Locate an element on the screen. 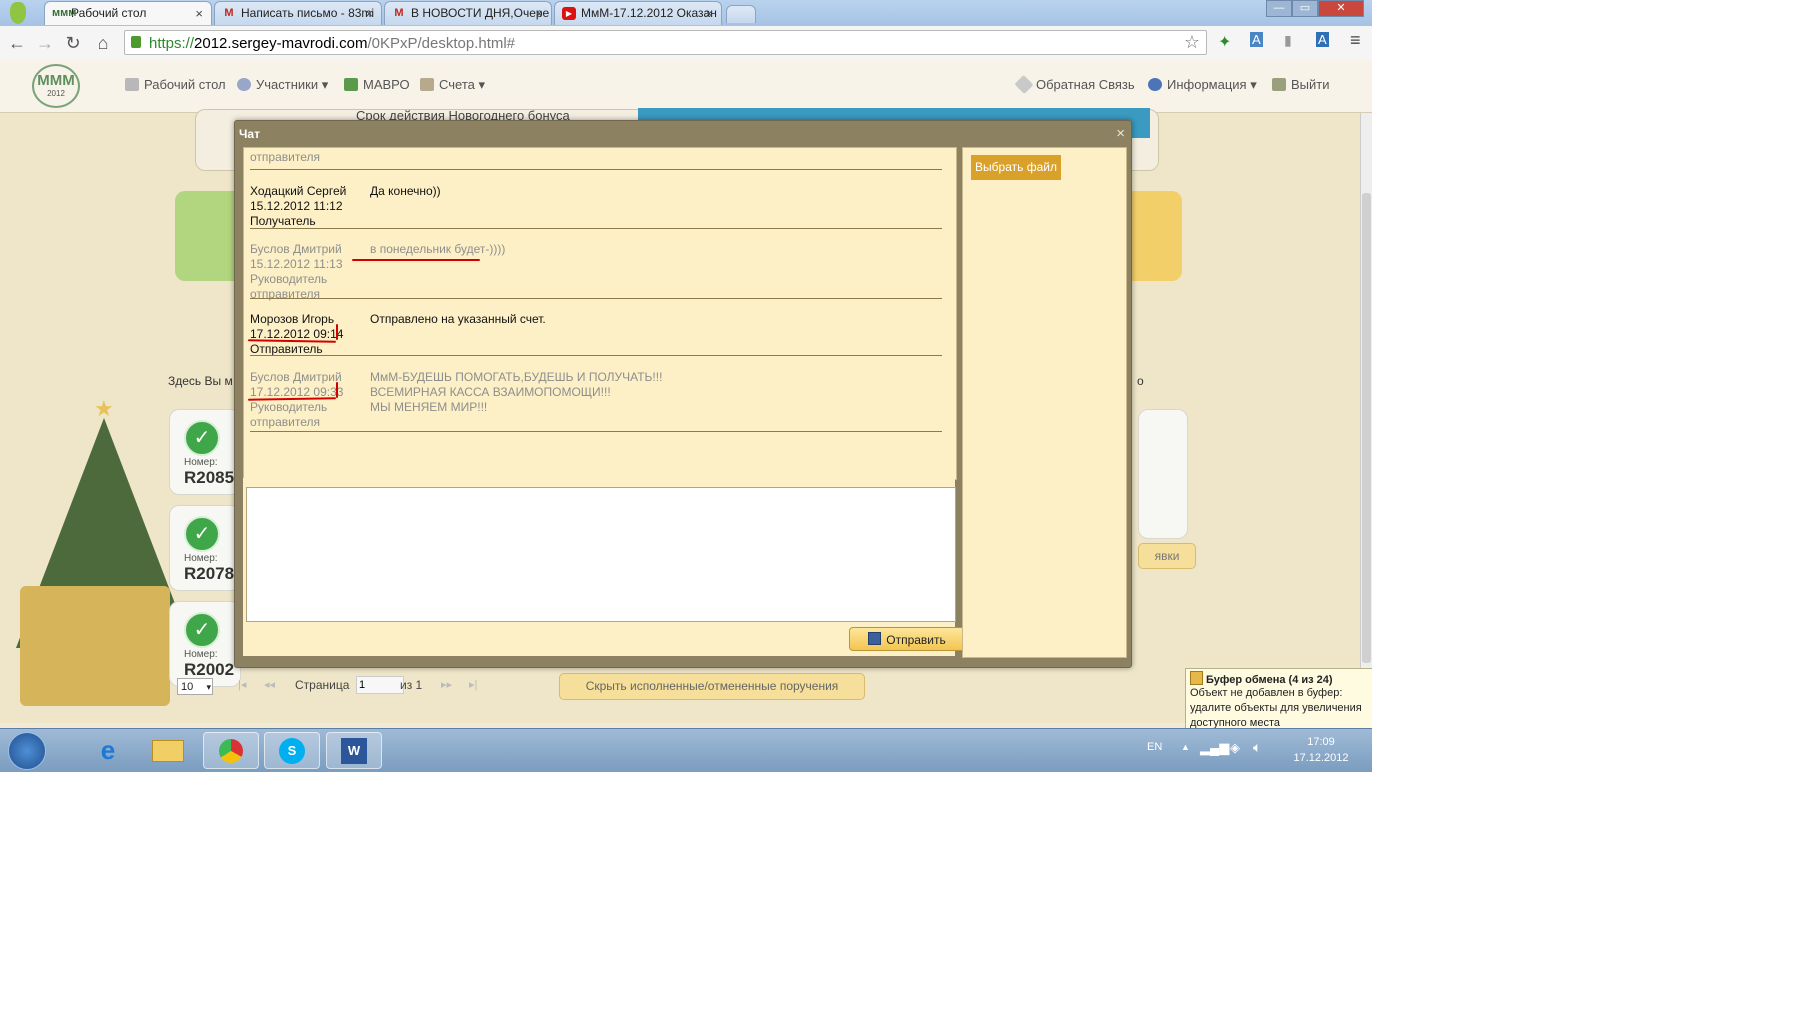 This screenshot has height=1013, width=1800. close-icon: × is located at coordinates (1120, 133).